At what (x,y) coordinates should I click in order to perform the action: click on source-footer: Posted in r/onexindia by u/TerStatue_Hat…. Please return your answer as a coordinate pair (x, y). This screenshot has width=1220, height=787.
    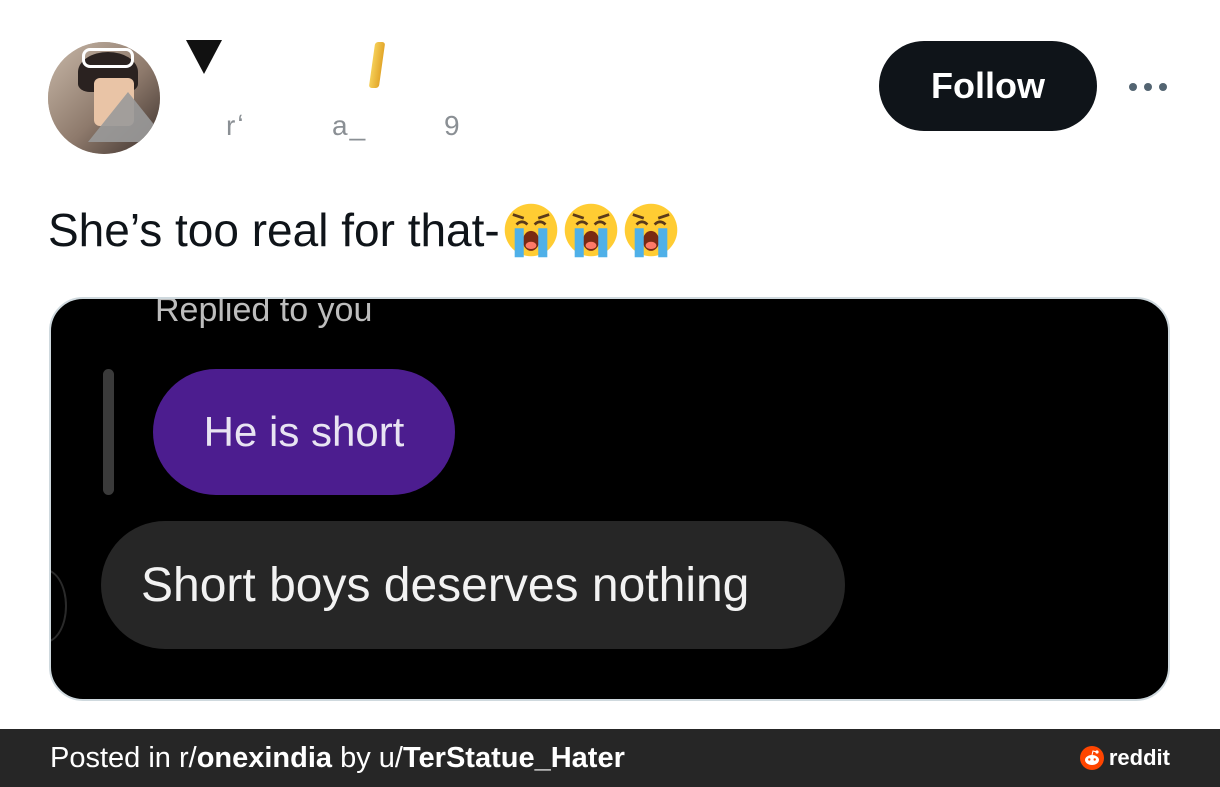
    Looking at the image, I should click on (610, 758).